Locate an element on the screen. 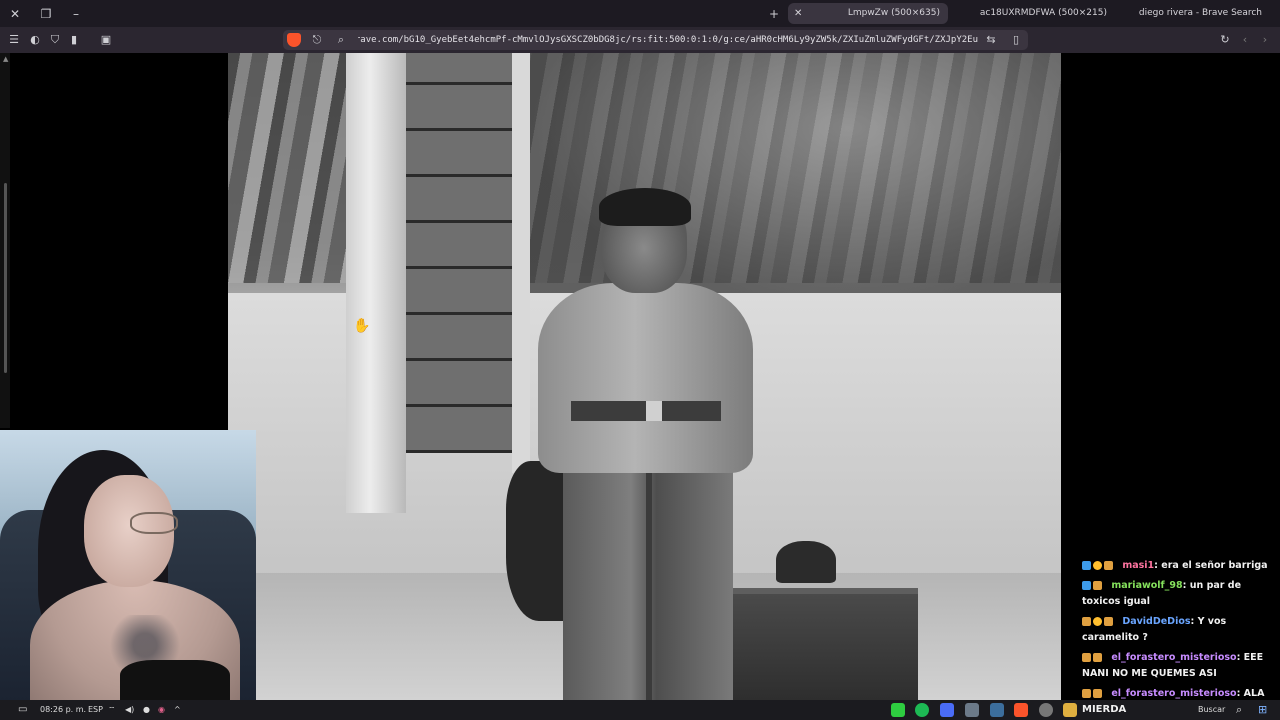 The image size is (1280, 720). hat is located at coordinates (806, 562).